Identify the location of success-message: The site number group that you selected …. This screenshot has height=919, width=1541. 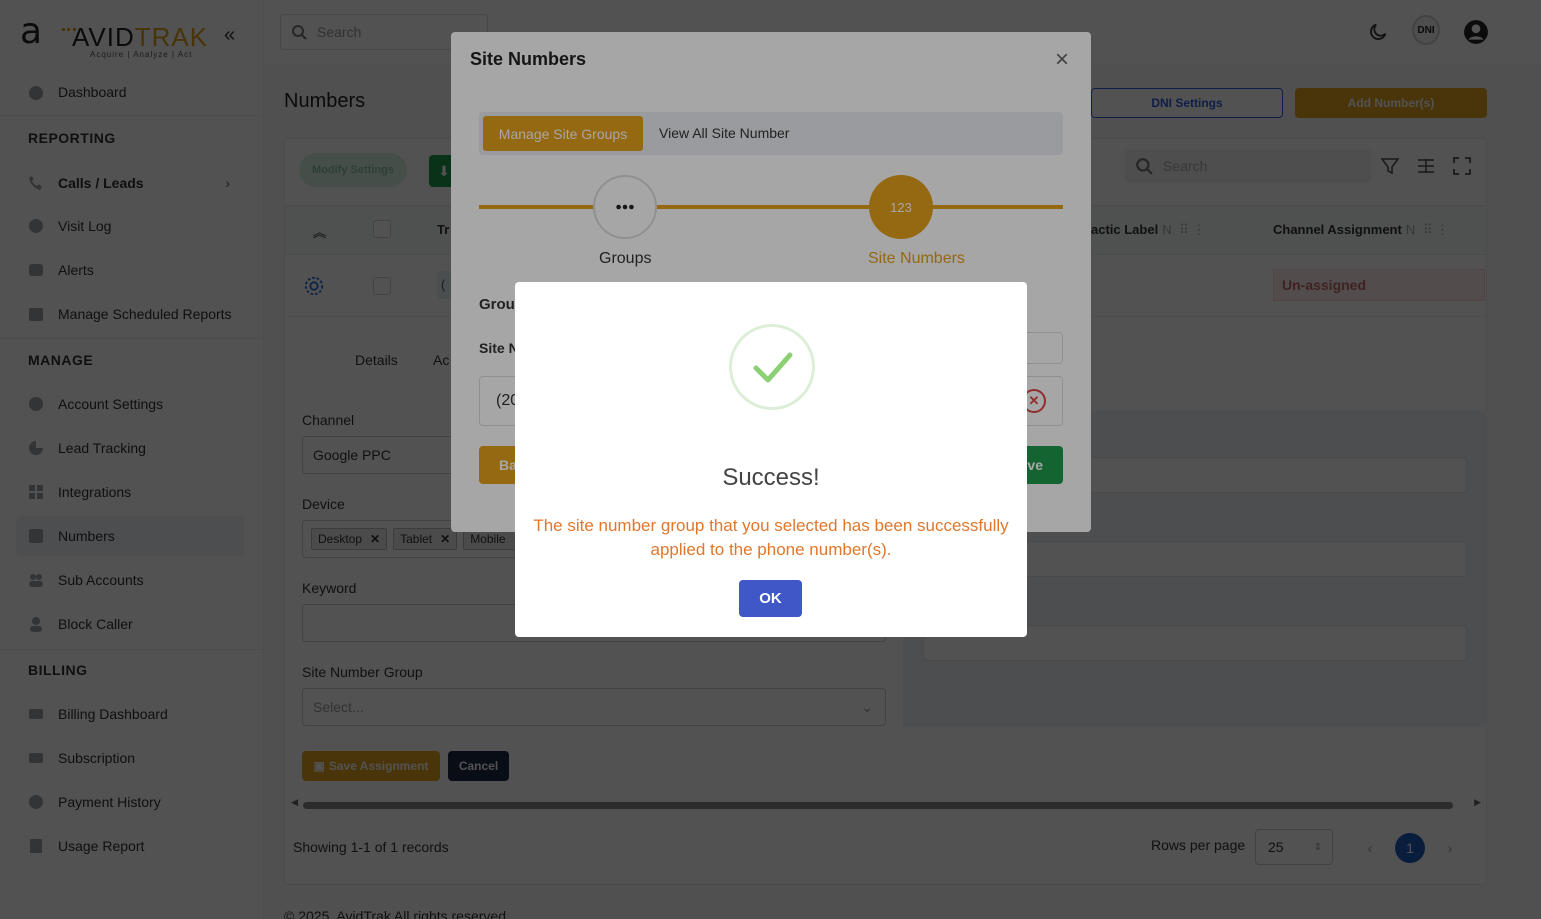
(771, 537).